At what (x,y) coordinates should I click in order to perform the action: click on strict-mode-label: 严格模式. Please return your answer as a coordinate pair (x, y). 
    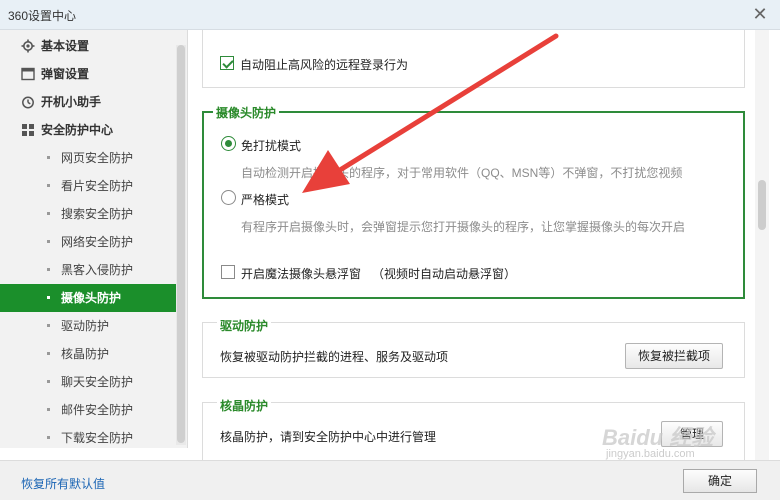
    Looking at the image, I should click on (265, 200).